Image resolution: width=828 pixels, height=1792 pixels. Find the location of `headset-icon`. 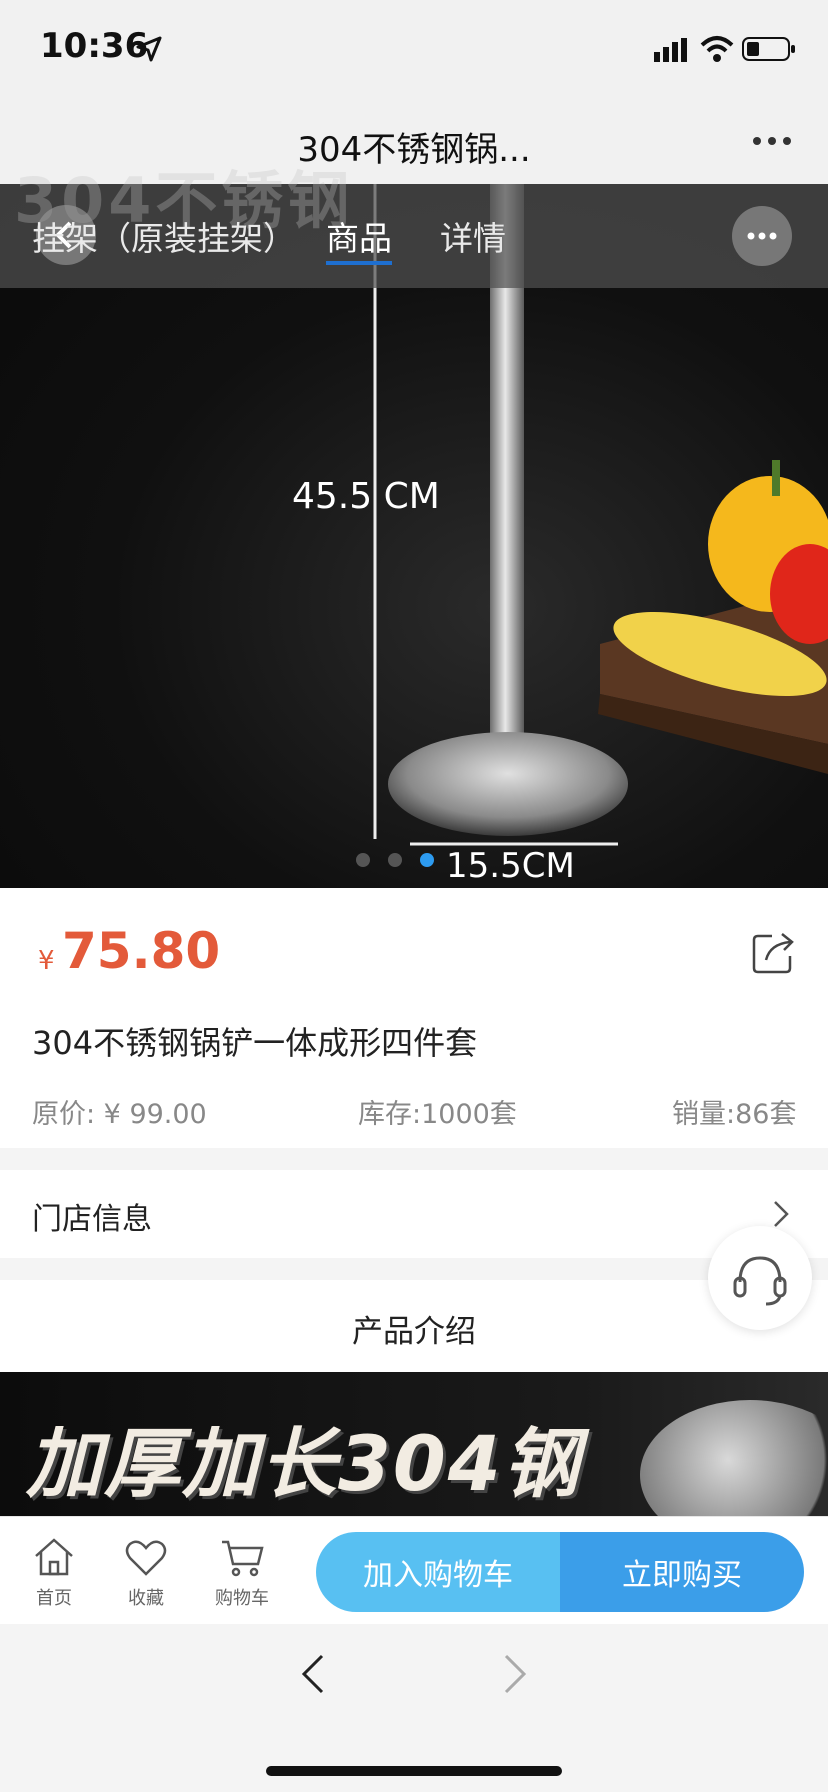

headset-icon is located at coordinates (760, 1281).